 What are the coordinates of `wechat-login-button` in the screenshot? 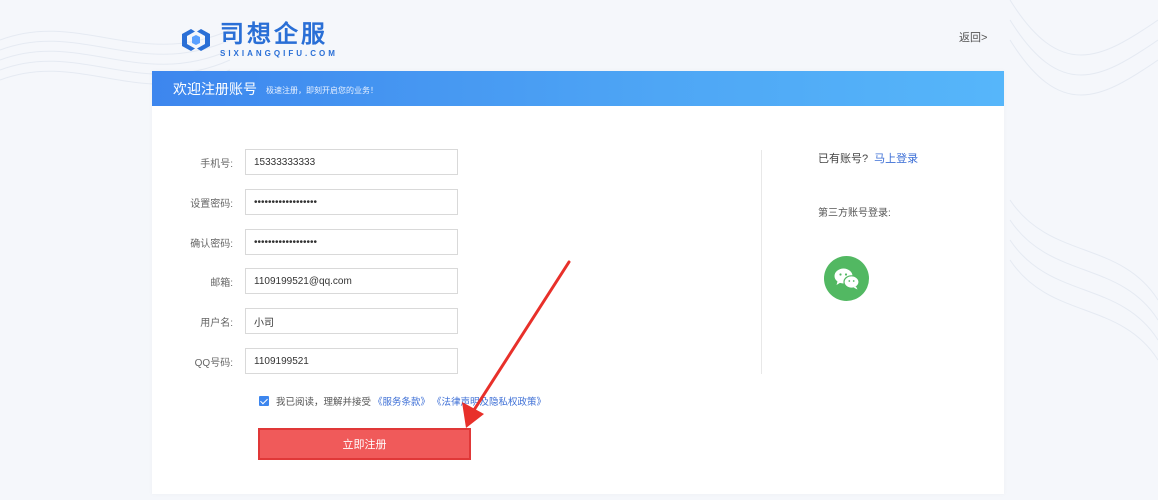 It's located at (846, 278).